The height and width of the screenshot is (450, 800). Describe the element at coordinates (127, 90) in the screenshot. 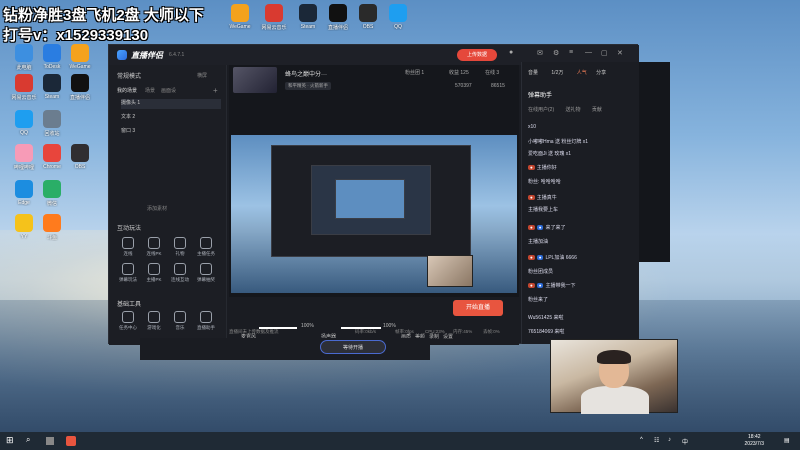

I see `scene-tab: 我的场景` at that location.